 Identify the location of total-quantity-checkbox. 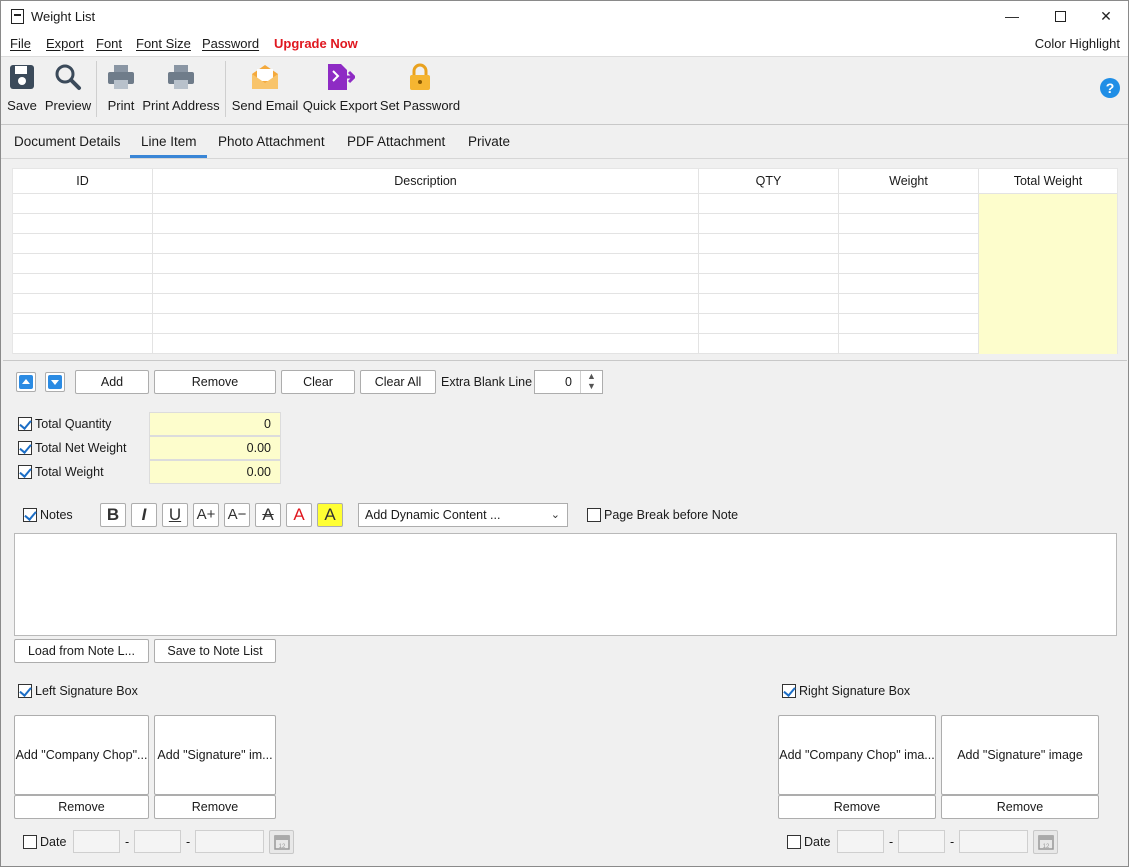
(25, 424).